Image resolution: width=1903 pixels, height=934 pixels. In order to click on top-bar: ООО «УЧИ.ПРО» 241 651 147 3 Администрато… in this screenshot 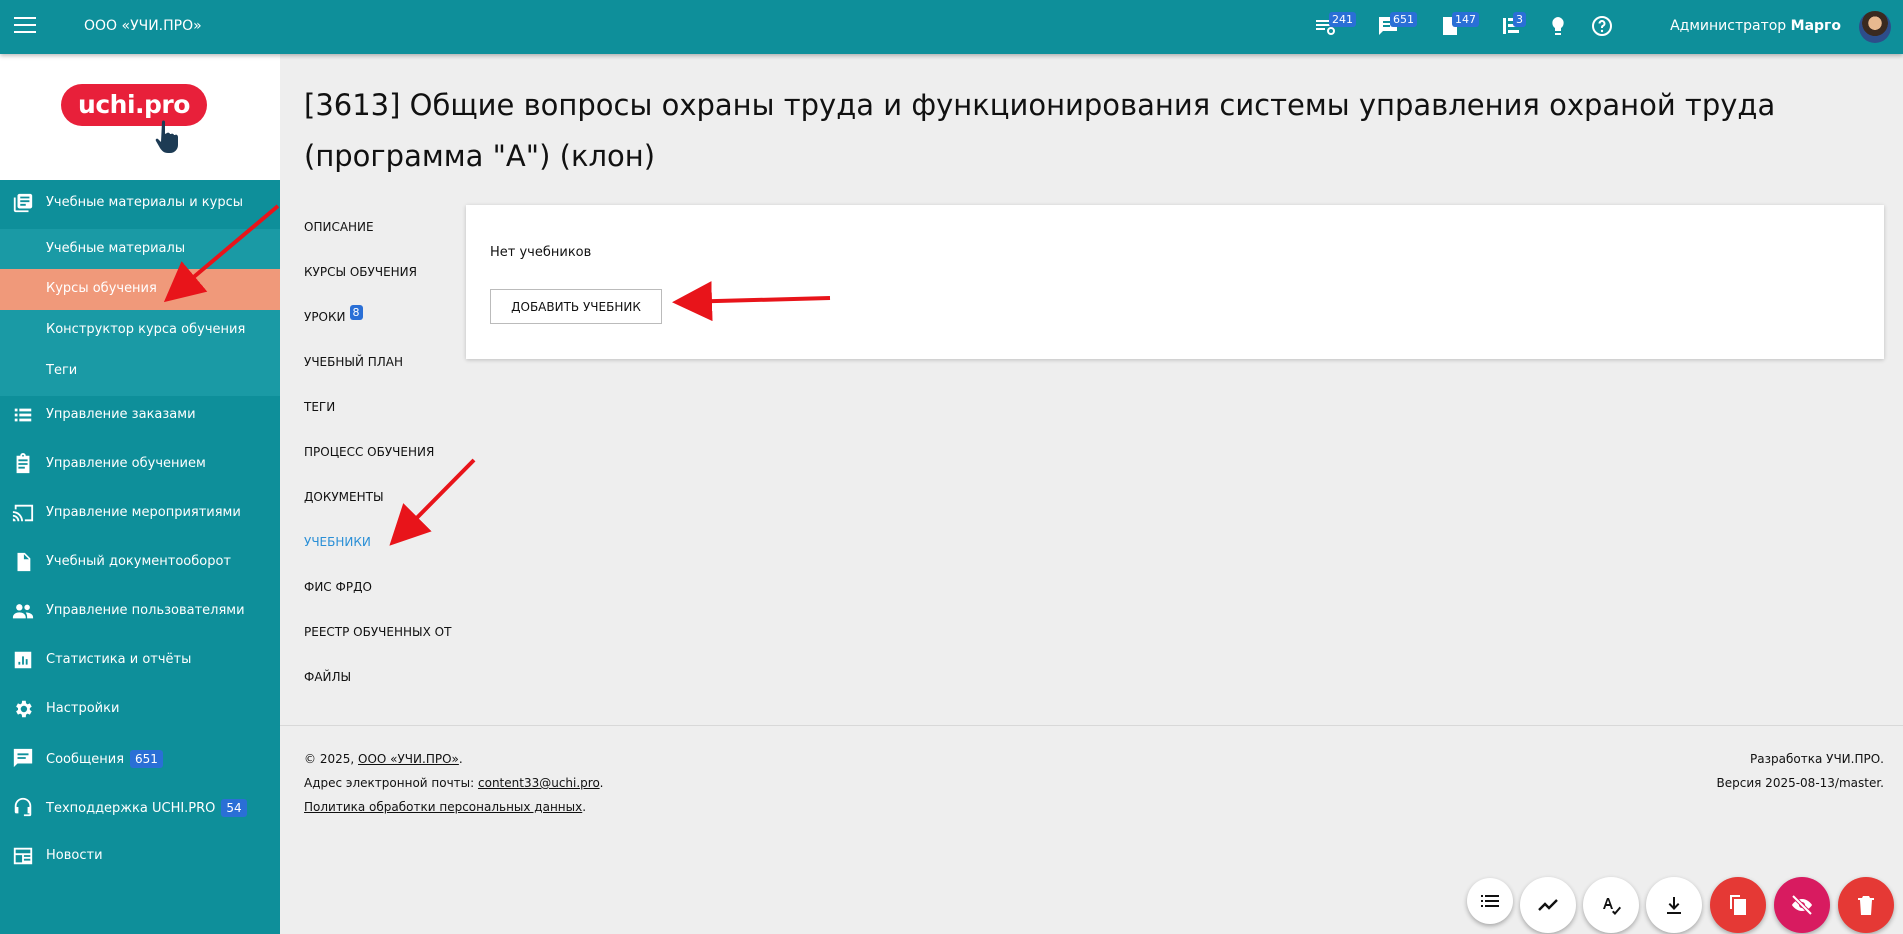, I will do `click(951, 27)`.